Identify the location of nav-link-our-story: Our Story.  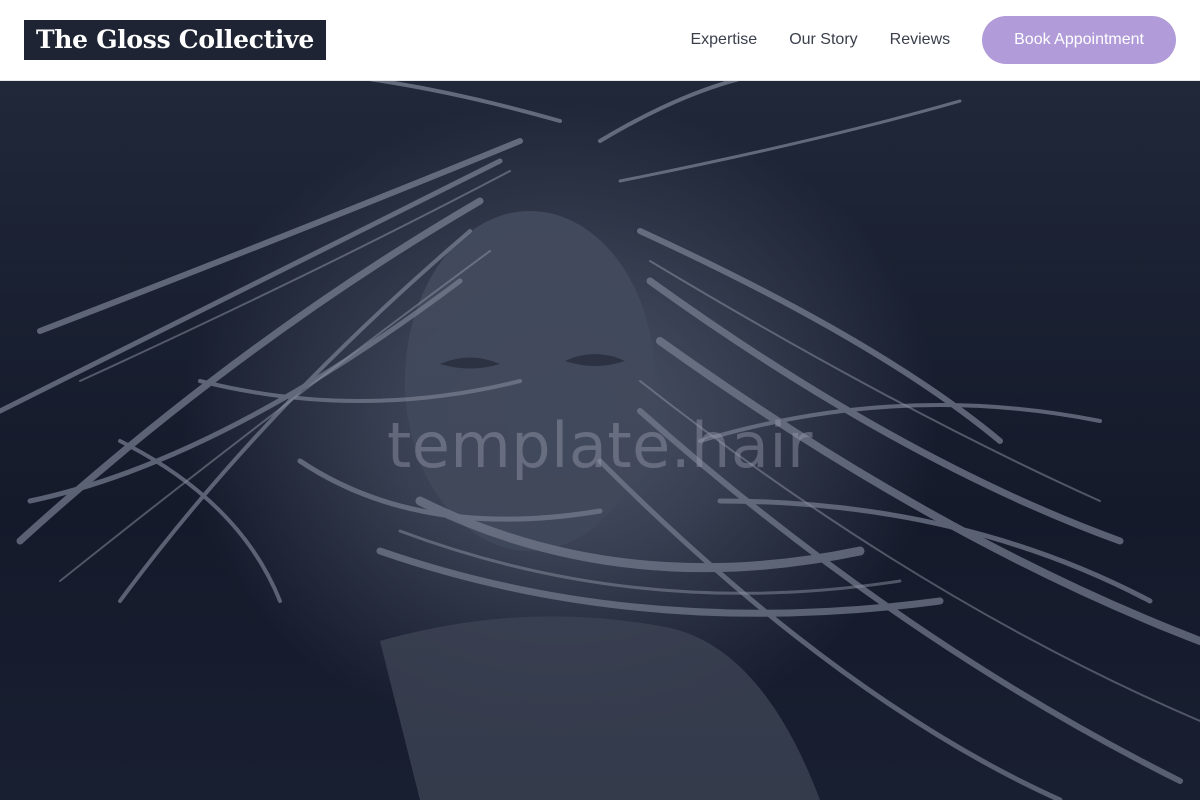
(823, 40).